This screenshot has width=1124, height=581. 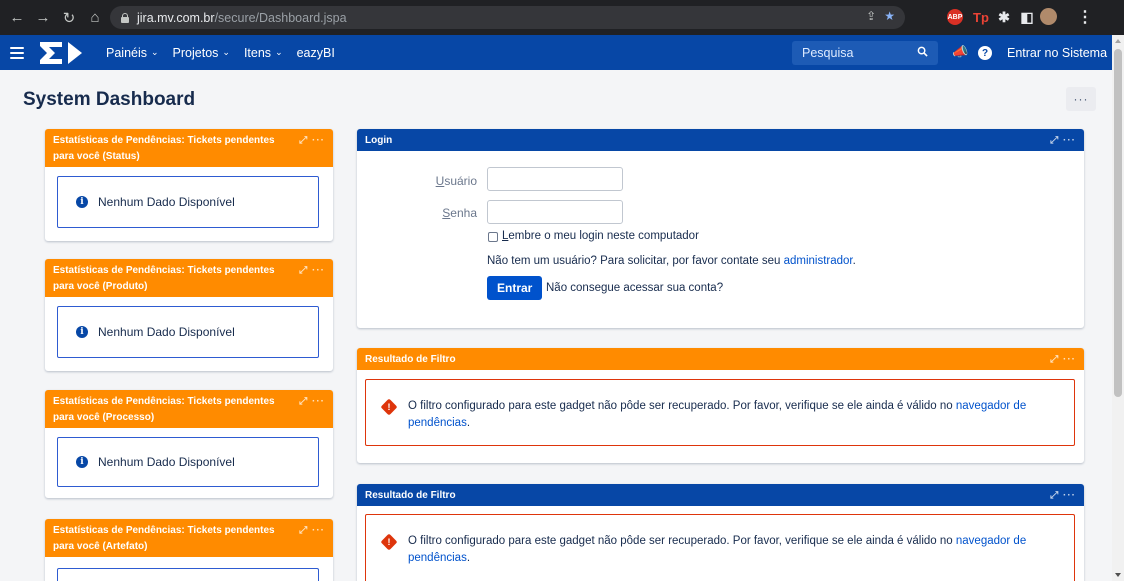 What do you see at coordinates (69, 18) in the screenshot?
I see `reload-icon: ↻` at bounding box center [69, 18].